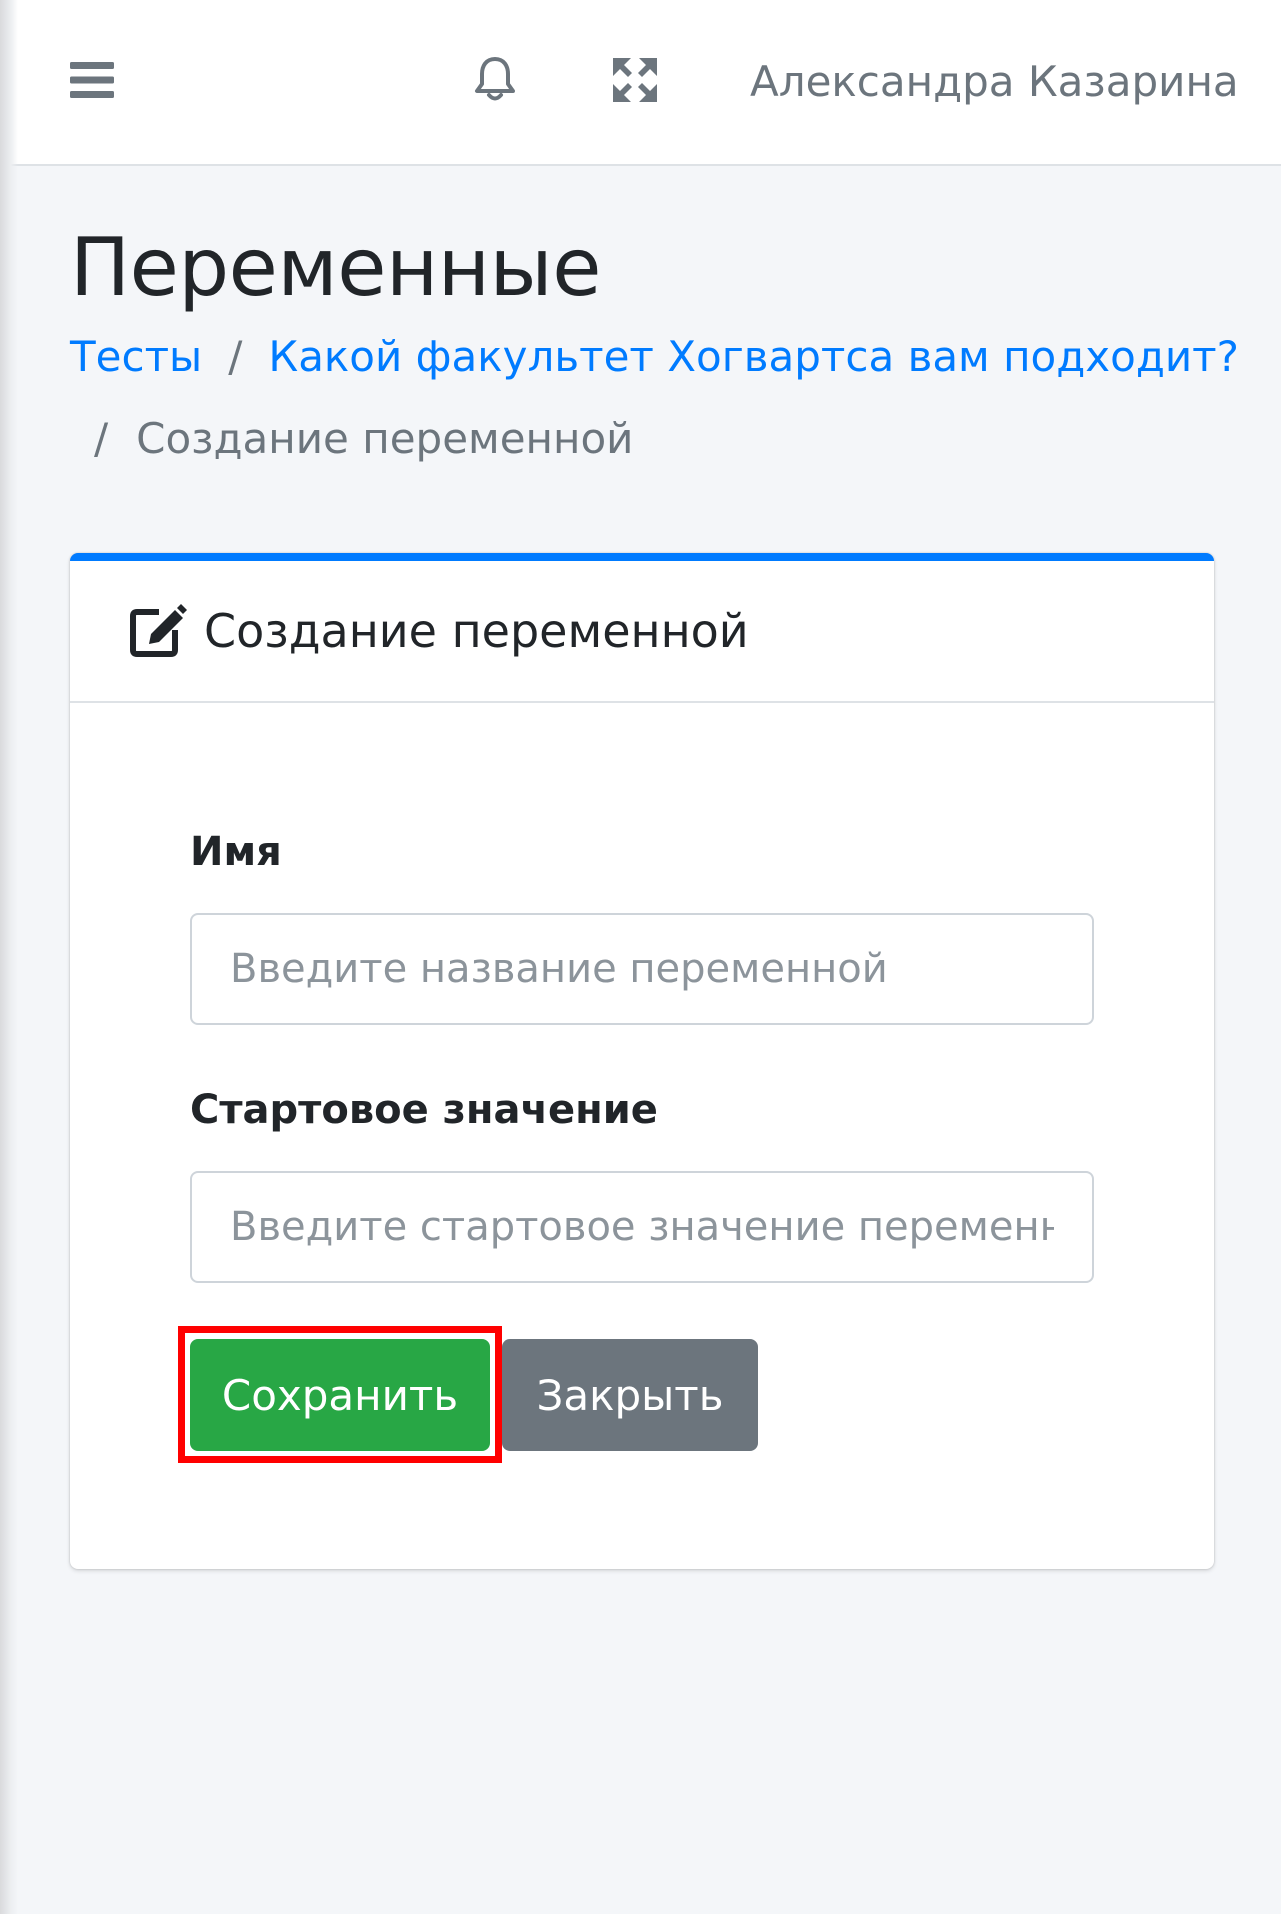 The height and width of the screenshot is (1914, 1281). I want to click on name-label: Имя, so click(236, 852).